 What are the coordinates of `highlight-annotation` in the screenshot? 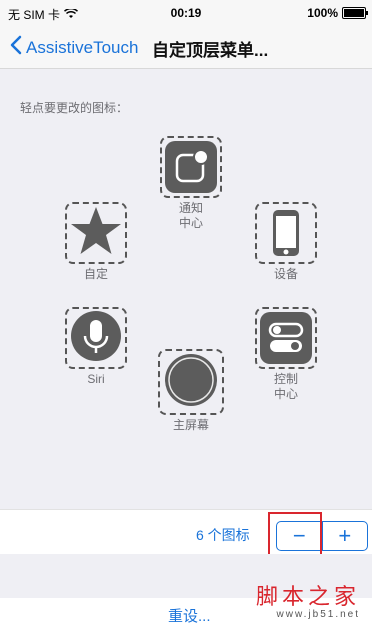 It's located at (295, 534).